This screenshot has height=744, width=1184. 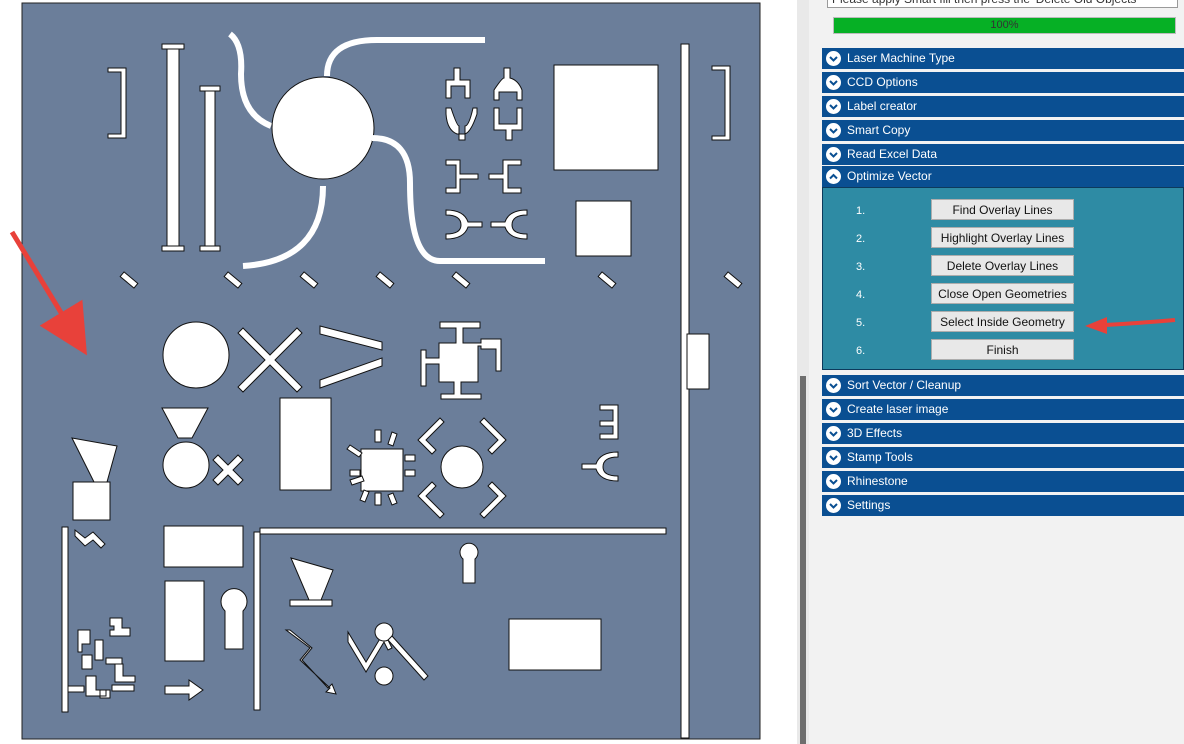 What do you see at coordinates (173, 46) in the screenshot?
I see `shape-bar-1-top` at bounding box center [173, 46].